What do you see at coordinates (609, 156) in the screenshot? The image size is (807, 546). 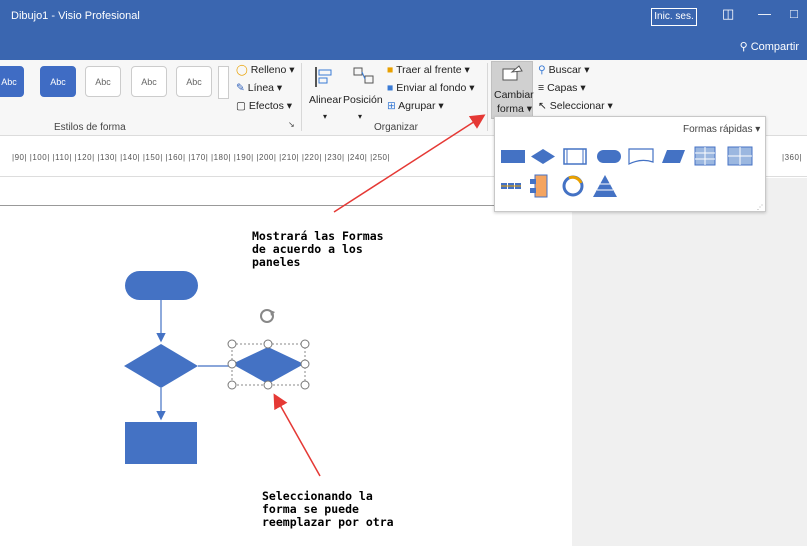 I see `shape-terminator` at bounding box center [609, 156].